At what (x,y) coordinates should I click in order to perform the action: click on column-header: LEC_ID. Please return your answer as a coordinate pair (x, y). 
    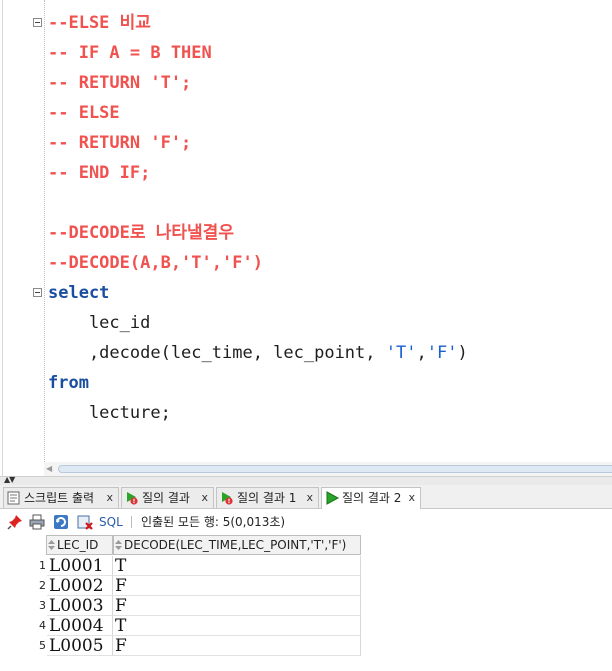
    Looking at the image, I should click on (79, 545).